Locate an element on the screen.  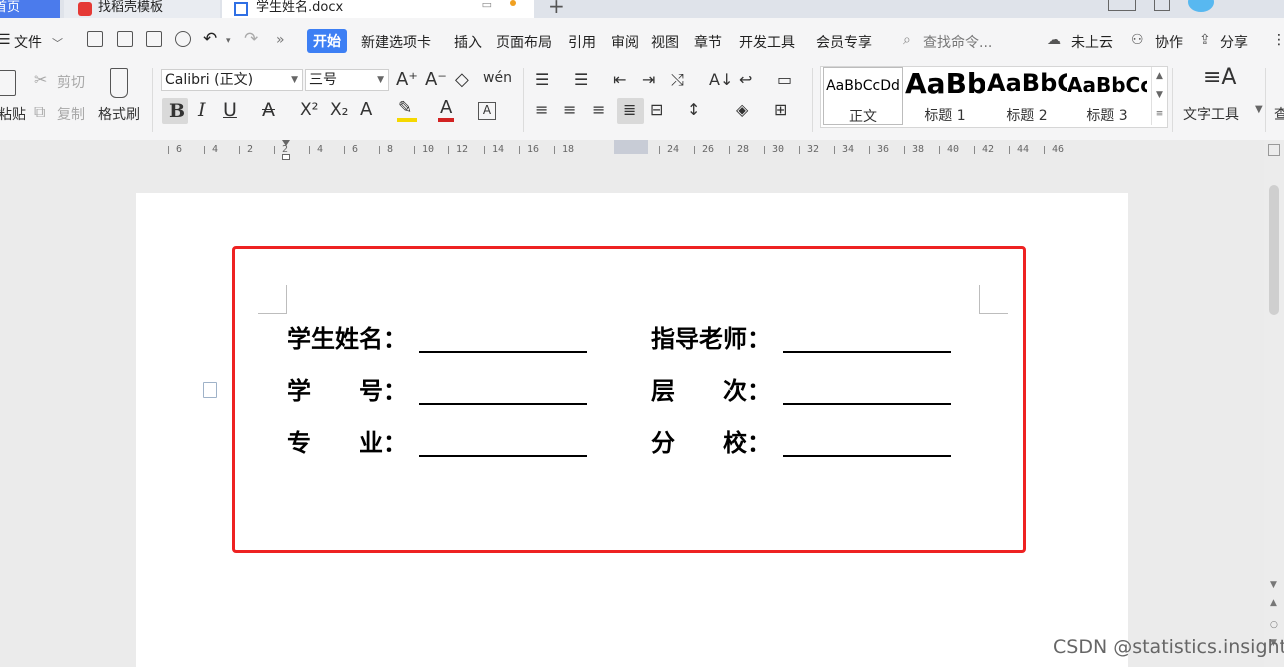
scrollbar-thumb is located at coordinates (1274, 250).